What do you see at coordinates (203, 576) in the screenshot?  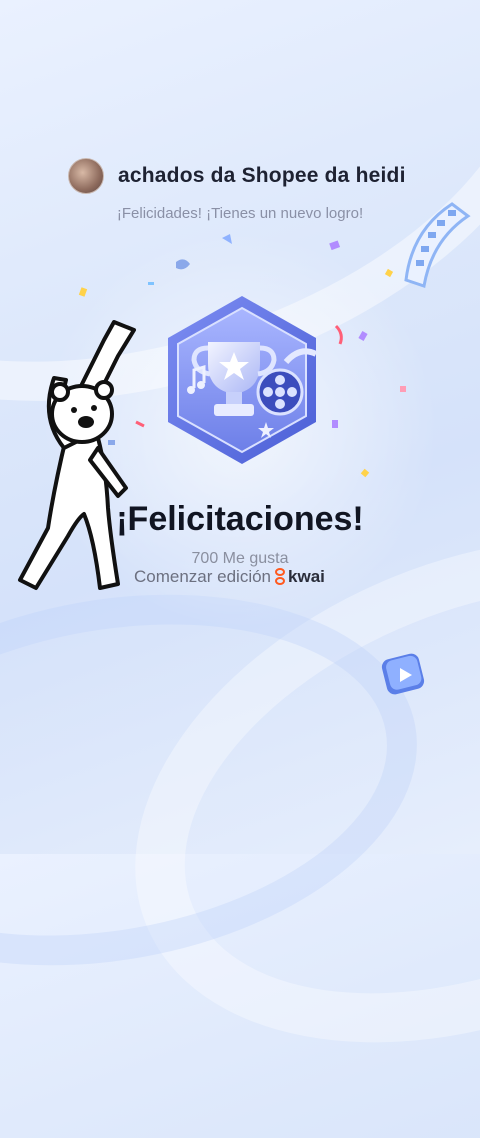 I see `start-editing-label: Comenzar edición` at bounding box center [203, 576].